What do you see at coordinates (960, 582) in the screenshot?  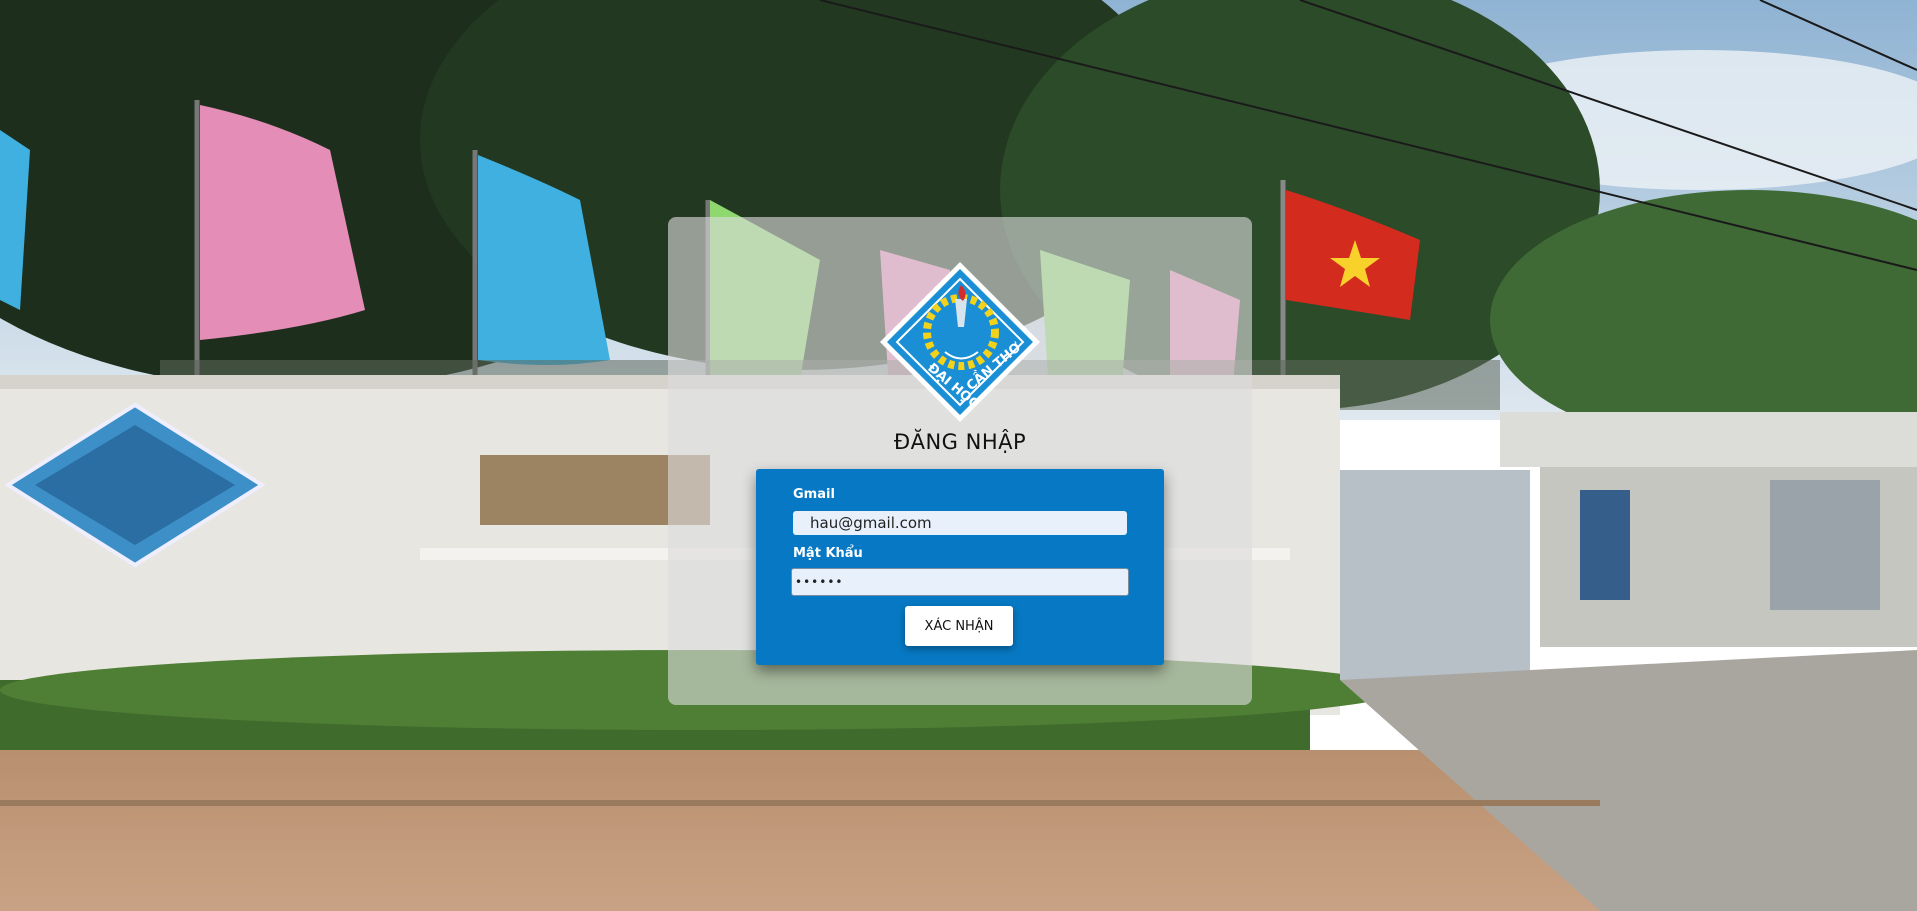 I see `password-field` at bounding box center [960, 582].